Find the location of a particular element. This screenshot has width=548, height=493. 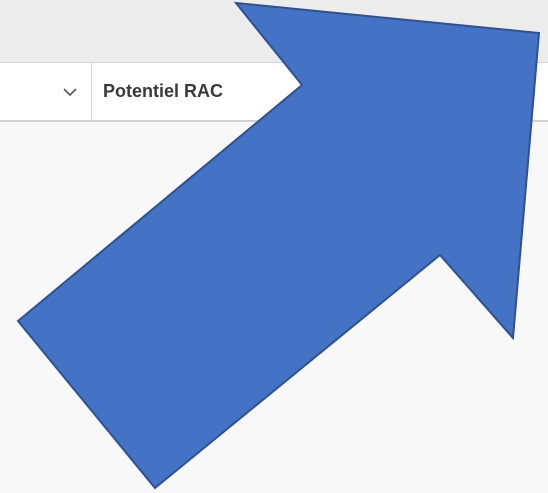

top-toolbar-area is located at coordinates (274, 31).